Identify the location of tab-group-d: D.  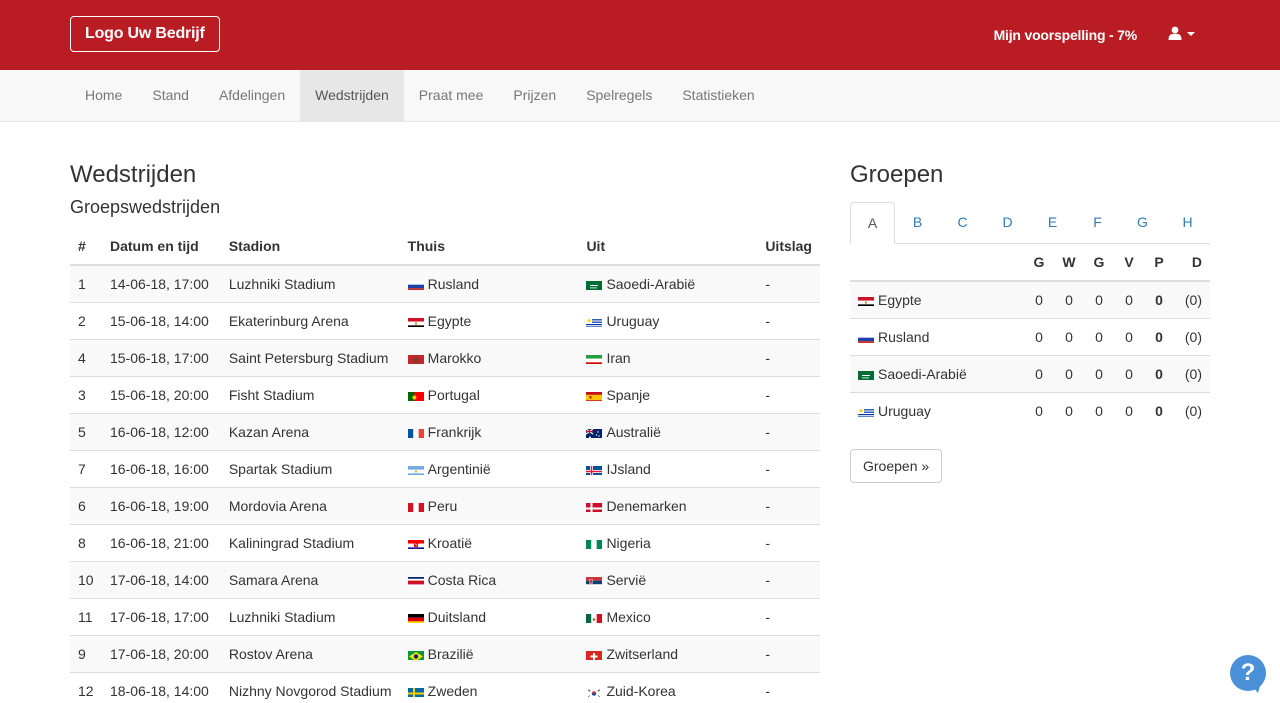
(1007, 222).